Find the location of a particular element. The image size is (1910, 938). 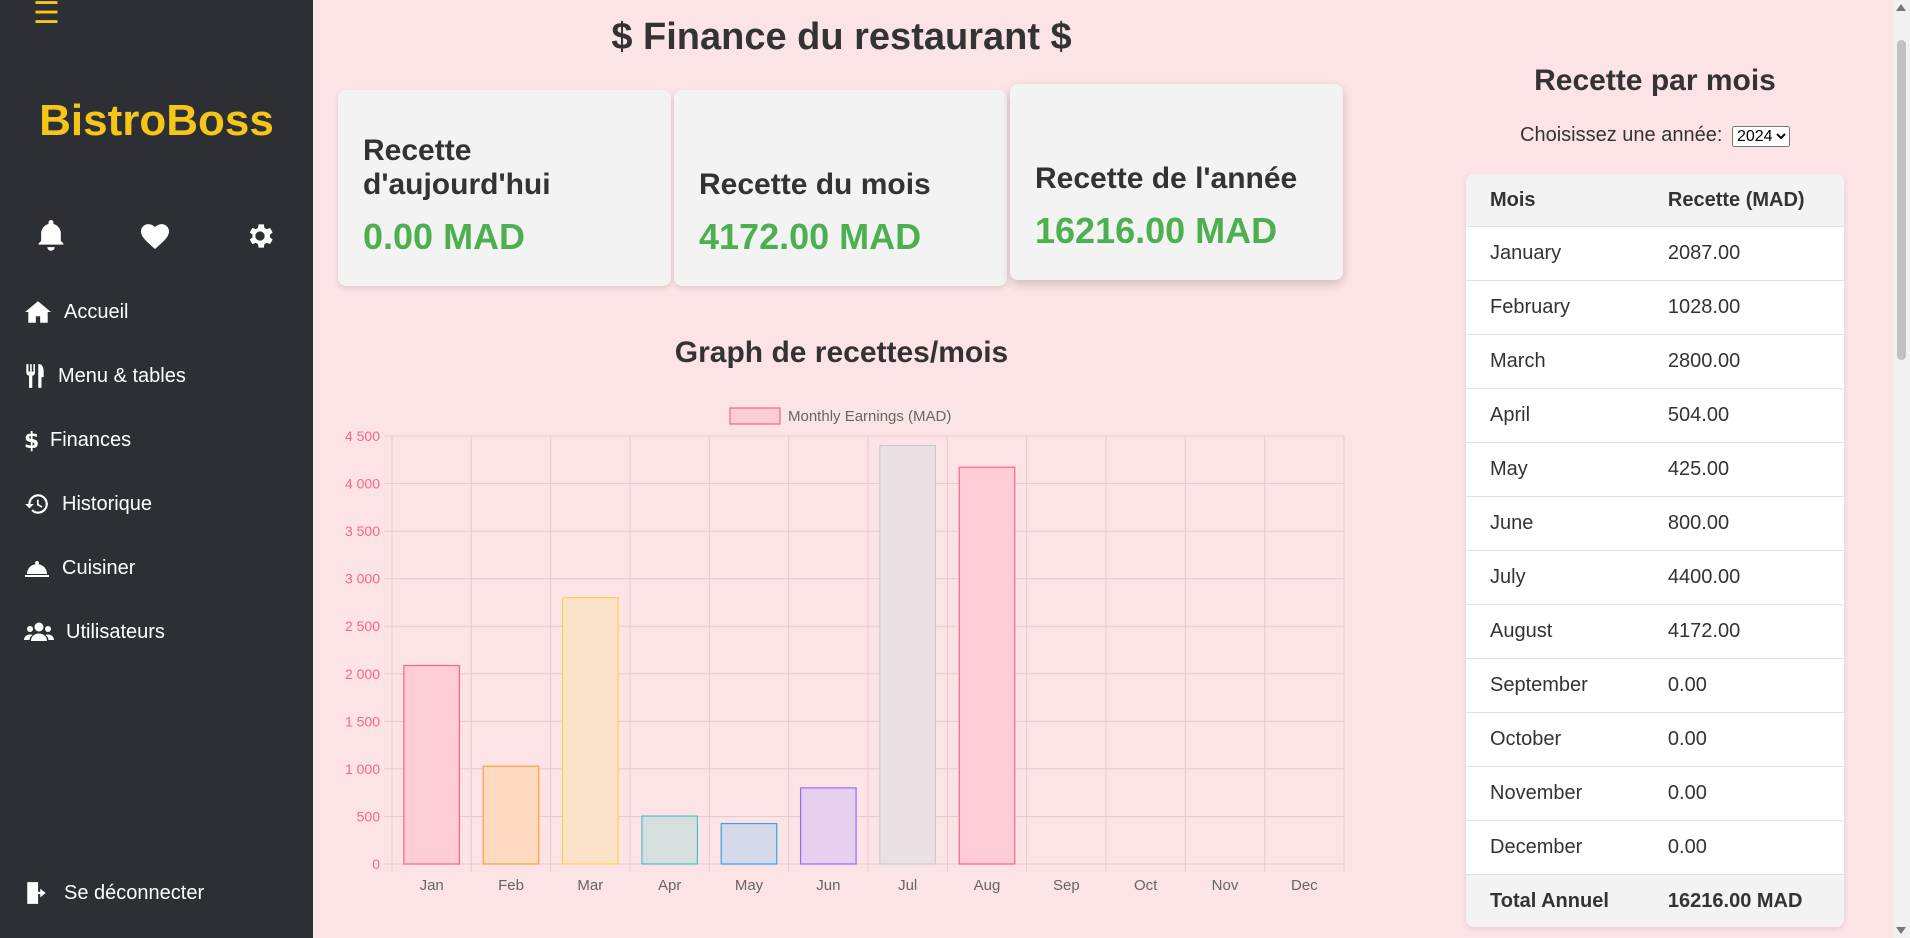

table-row: January 2087.00 is located at coordinates (1655, 253).